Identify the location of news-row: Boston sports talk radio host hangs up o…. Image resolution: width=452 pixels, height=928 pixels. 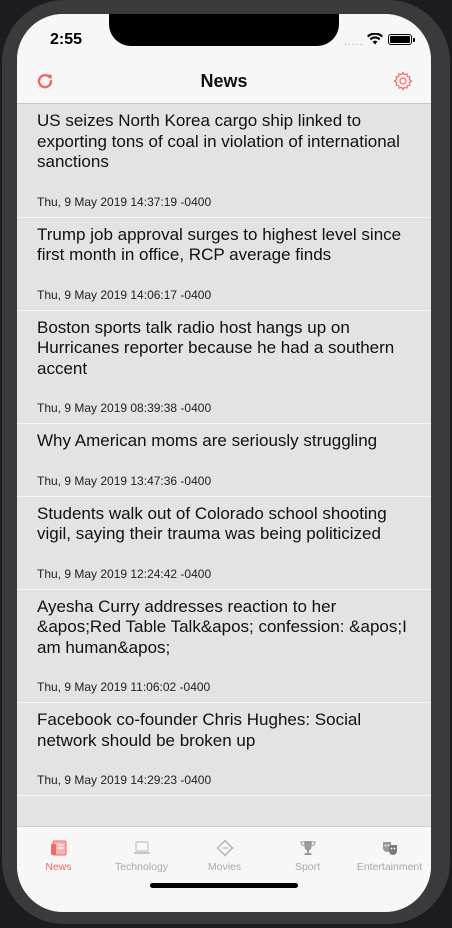
(224, 367).